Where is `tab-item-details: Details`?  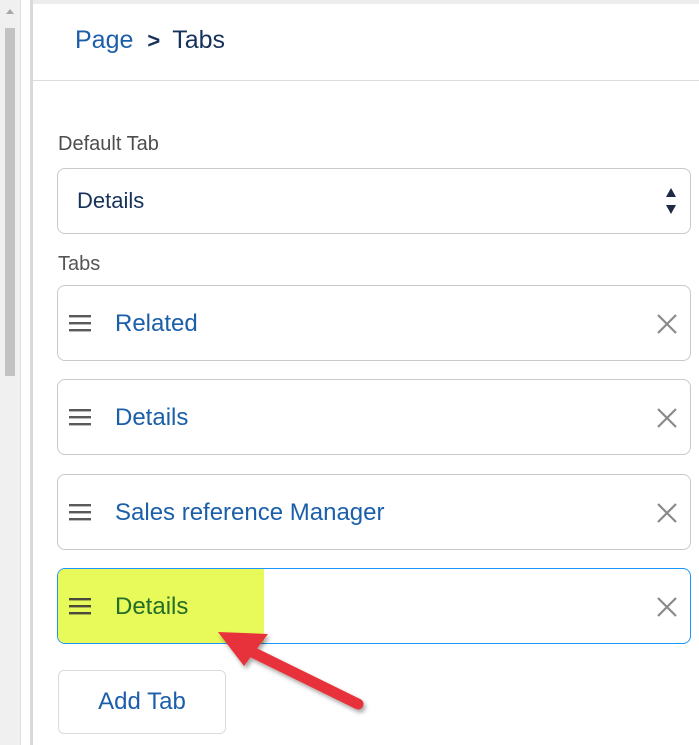
tab-item-details: Details is located at coordinates (374, 417).